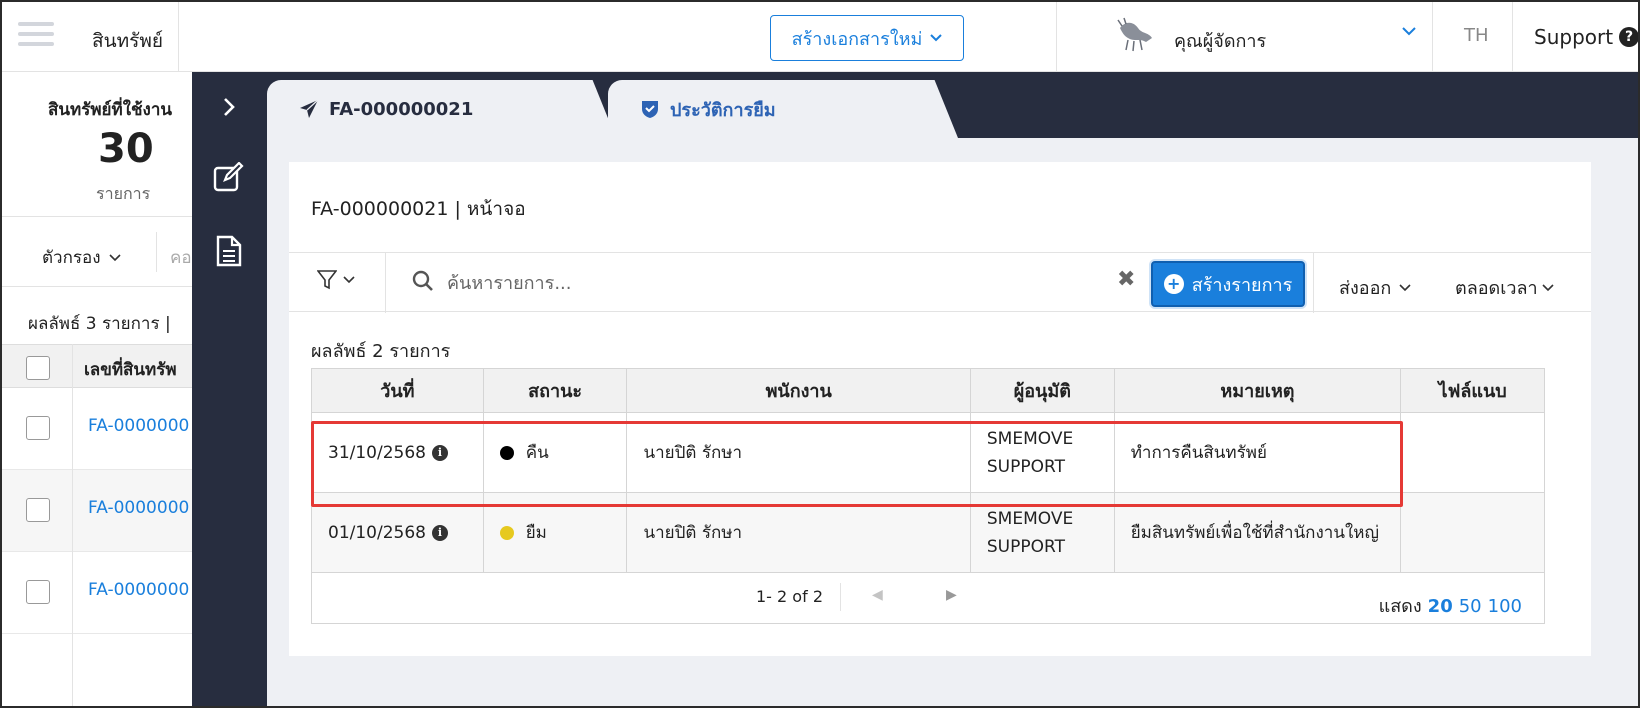 This screenshot has height=708, width=1640. Describe the element at coordinates (130, 369) in the screenshot. I see `column-header-asset-no: เลขที่สินทรัพ` at that location.